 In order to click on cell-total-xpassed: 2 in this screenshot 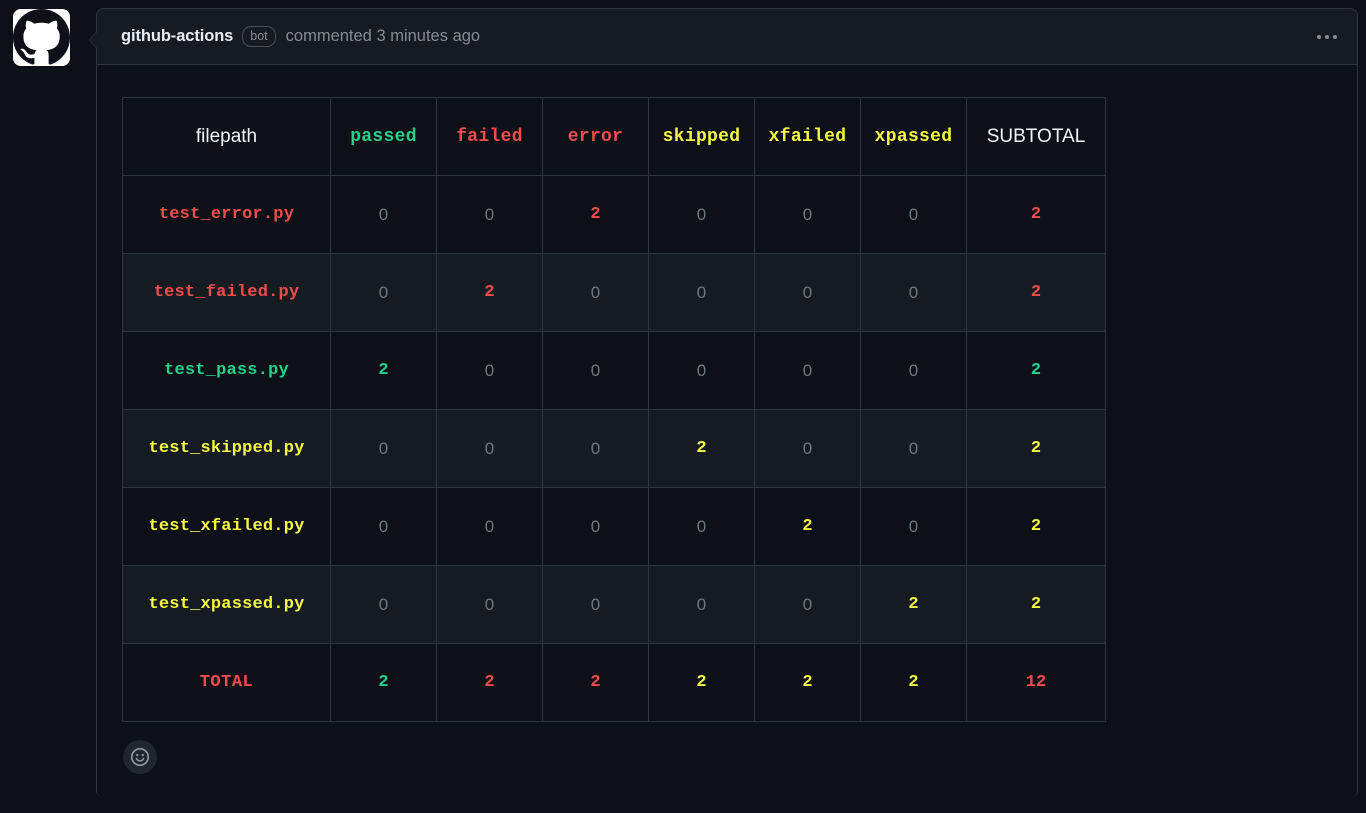, I will do `click(913, 682)`.